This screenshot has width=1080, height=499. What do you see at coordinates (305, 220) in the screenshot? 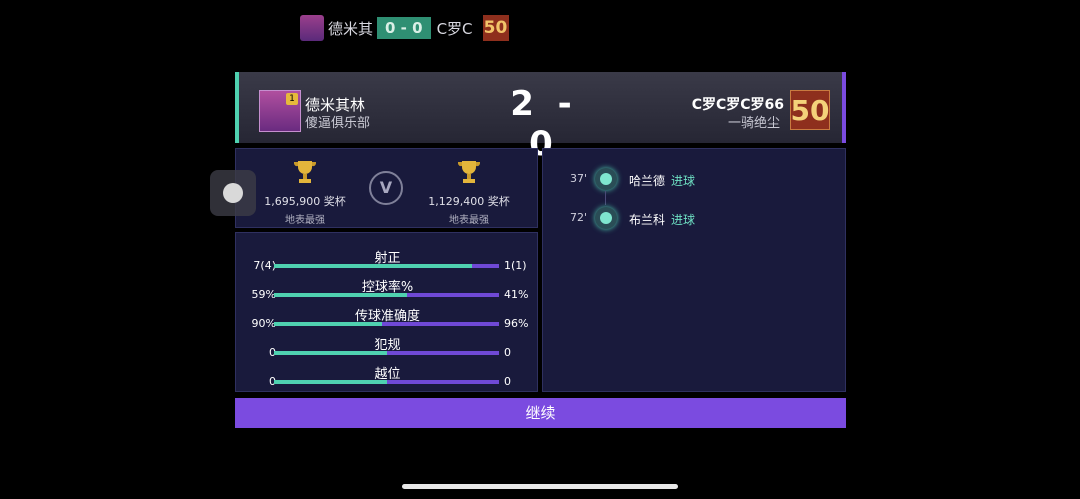
I see `home-trophy-title: 地表最强` at bounding box center [305, 220].